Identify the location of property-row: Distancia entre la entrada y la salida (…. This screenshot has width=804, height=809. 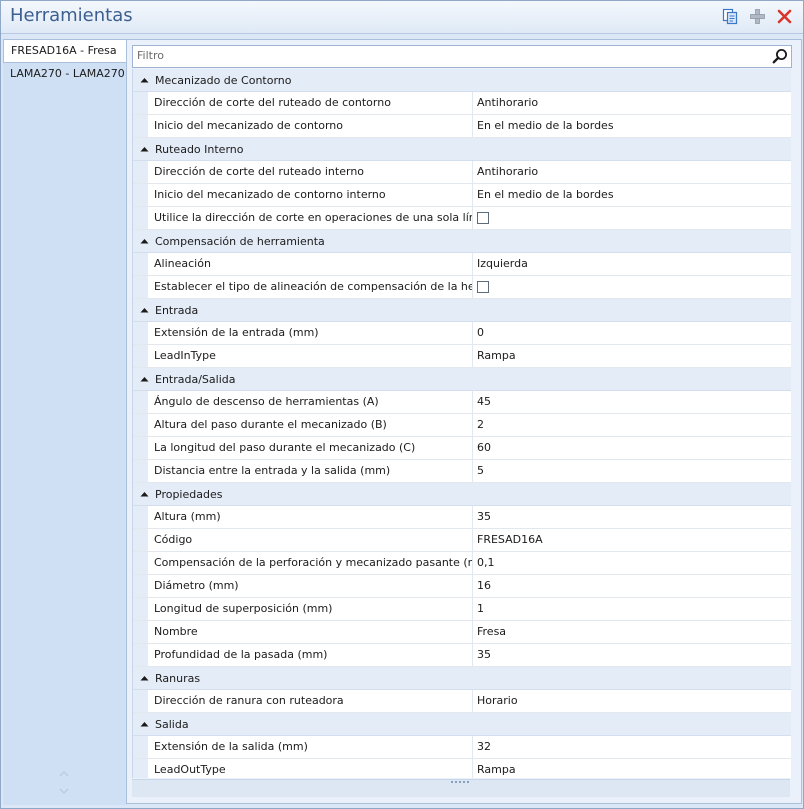
(462, 471).